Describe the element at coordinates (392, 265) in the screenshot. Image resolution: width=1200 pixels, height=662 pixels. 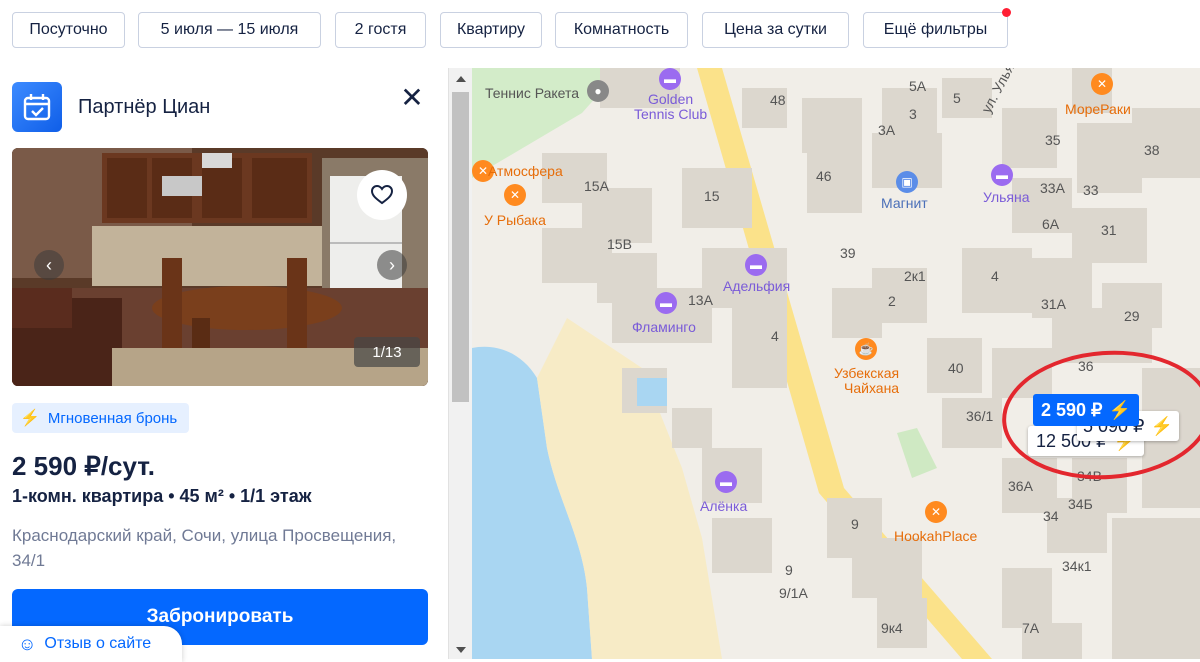
I see `photo-next-arrow-icon: ›` at that location.